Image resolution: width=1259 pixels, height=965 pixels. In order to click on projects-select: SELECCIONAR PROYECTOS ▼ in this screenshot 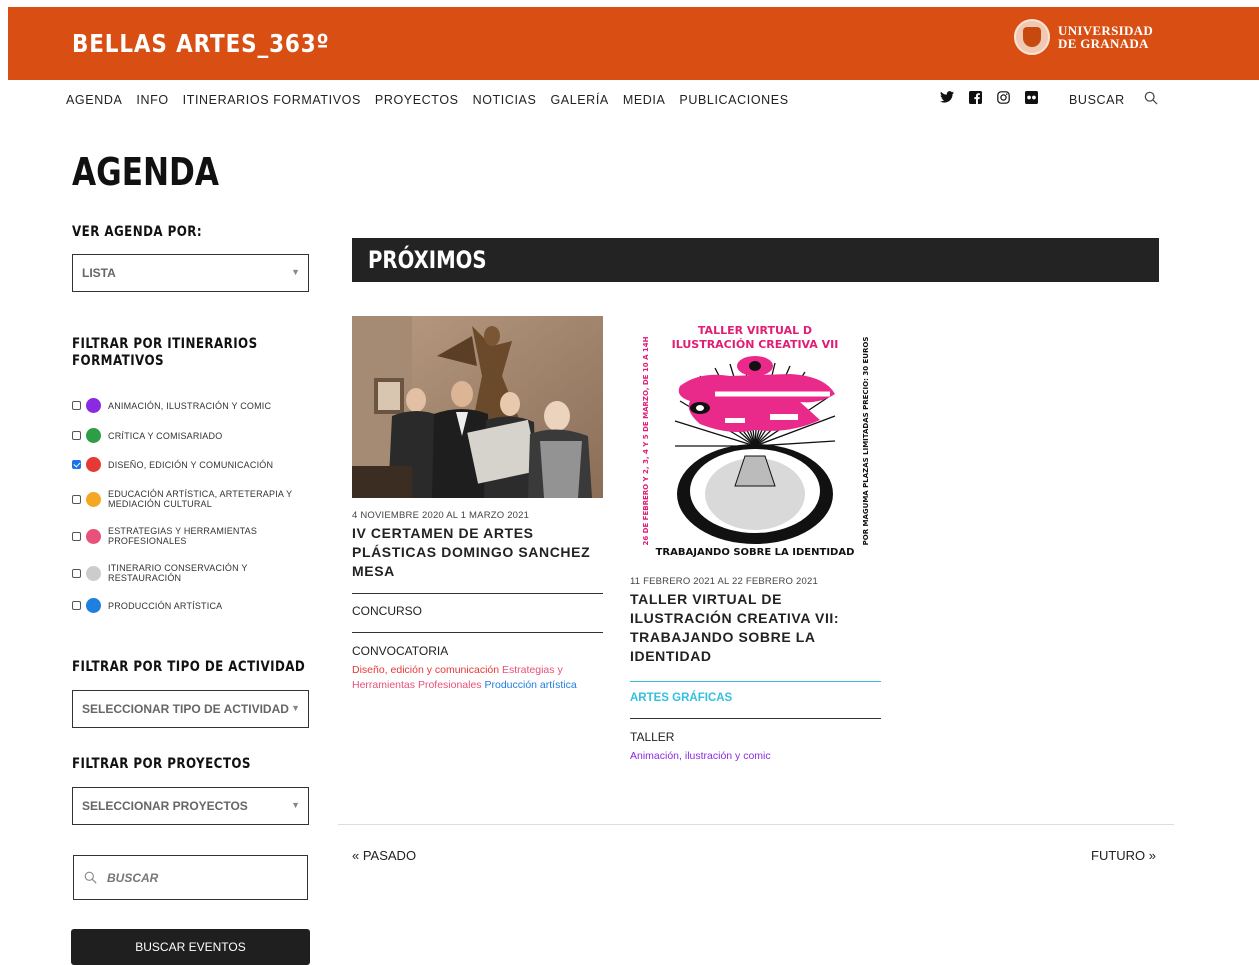, I will do `click(190, 806)`.